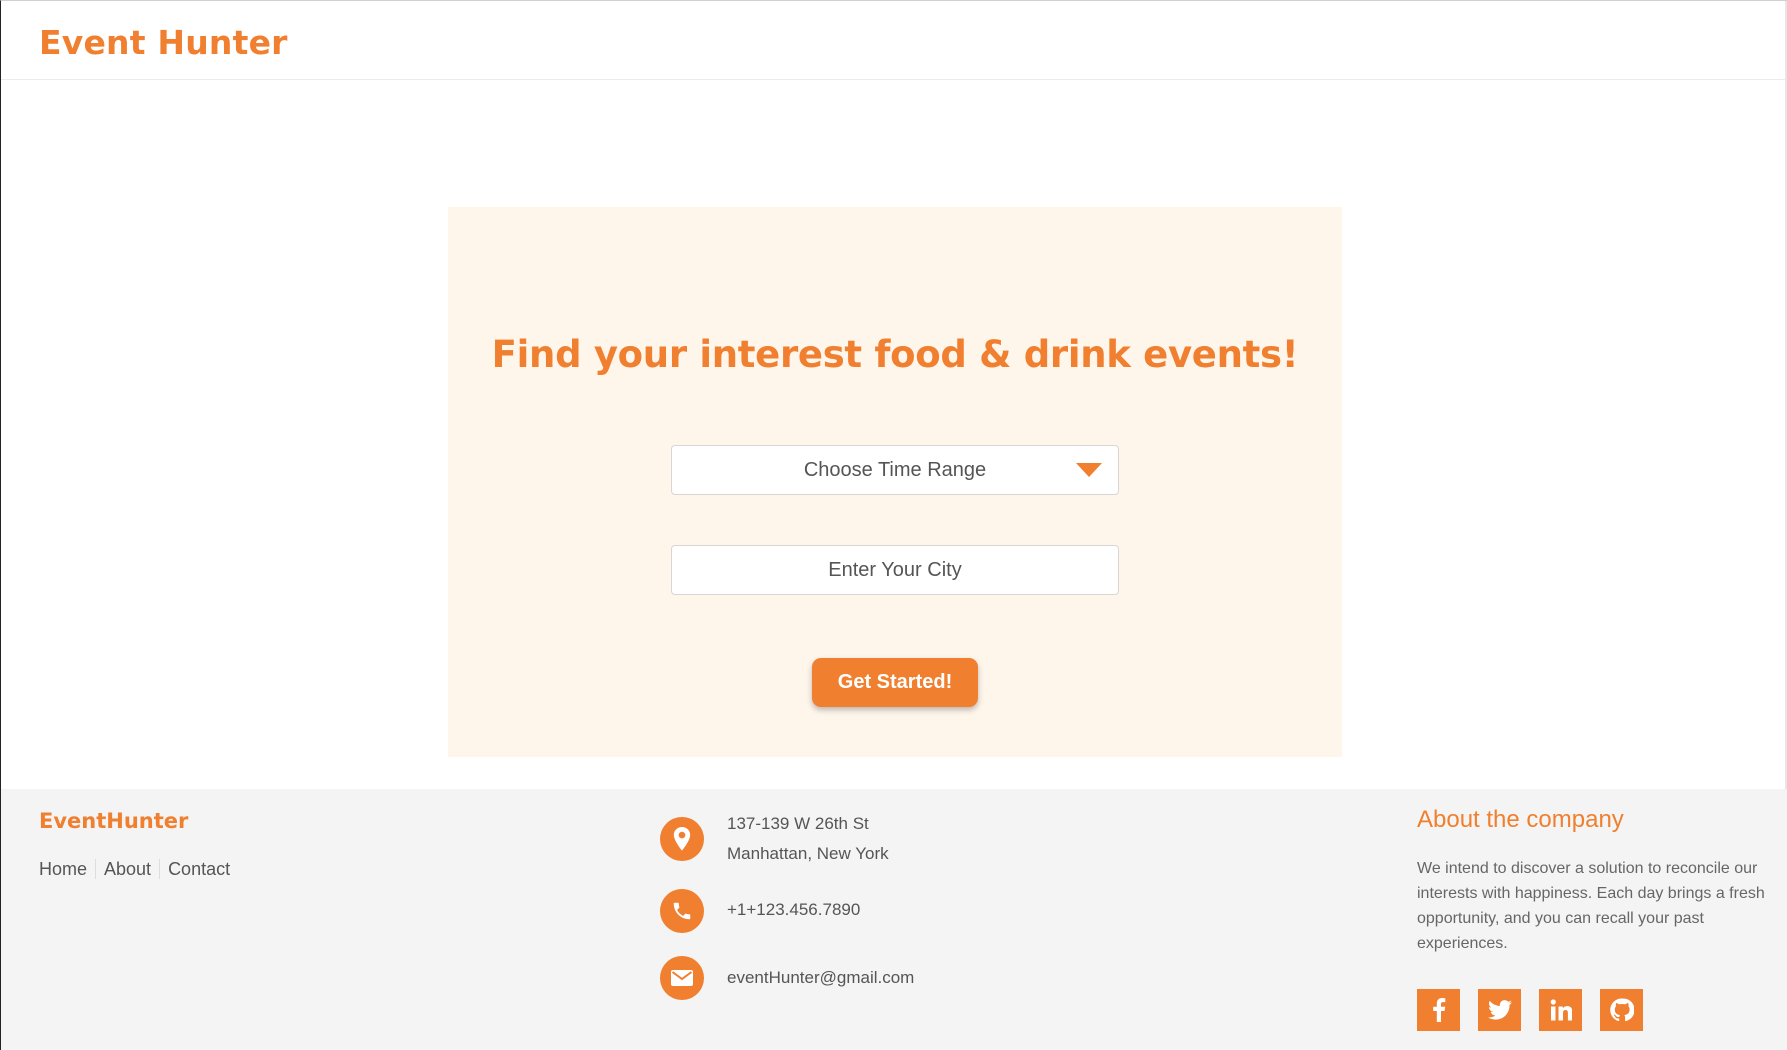 This screenshot has width=1787, height=1050. I want to click on hero-title: Find your interest food & drink events!, so click(895, 354).